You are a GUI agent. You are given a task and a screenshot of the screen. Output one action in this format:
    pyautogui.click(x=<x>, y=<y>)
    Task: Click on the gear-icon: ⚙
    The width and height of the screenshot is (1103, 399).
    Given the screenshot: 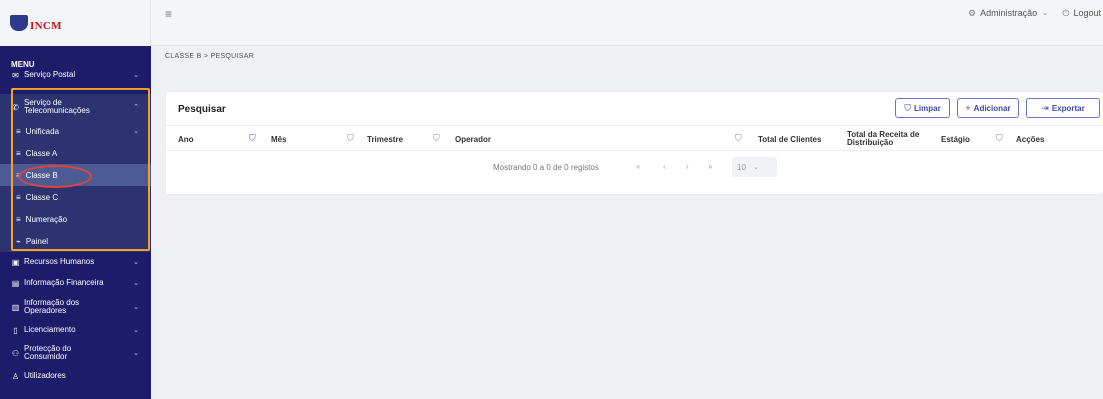 What is the action you would take?
    pyautogui.click(x=972, y=12)
    